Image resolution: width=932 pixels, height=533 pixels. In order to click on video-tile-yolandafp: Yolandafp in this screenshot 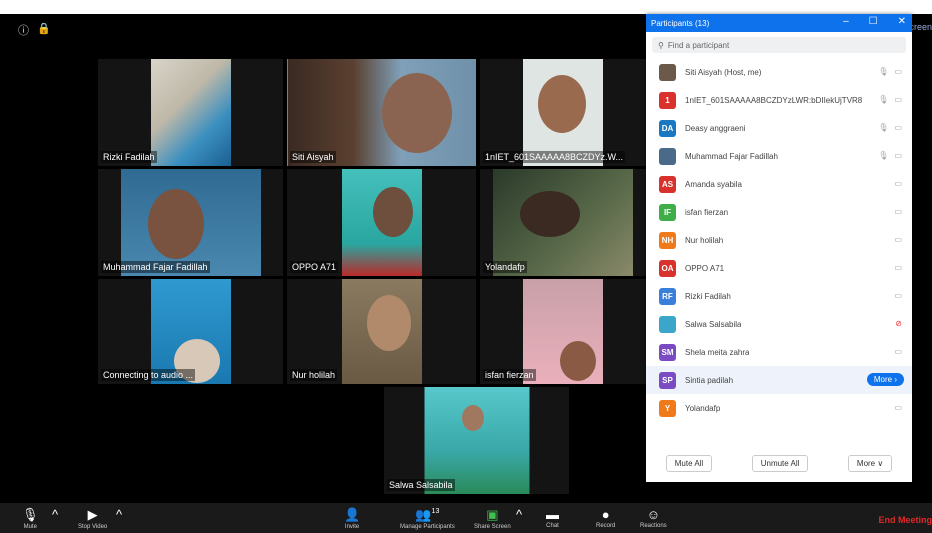, I will do `click(563, 222)`.